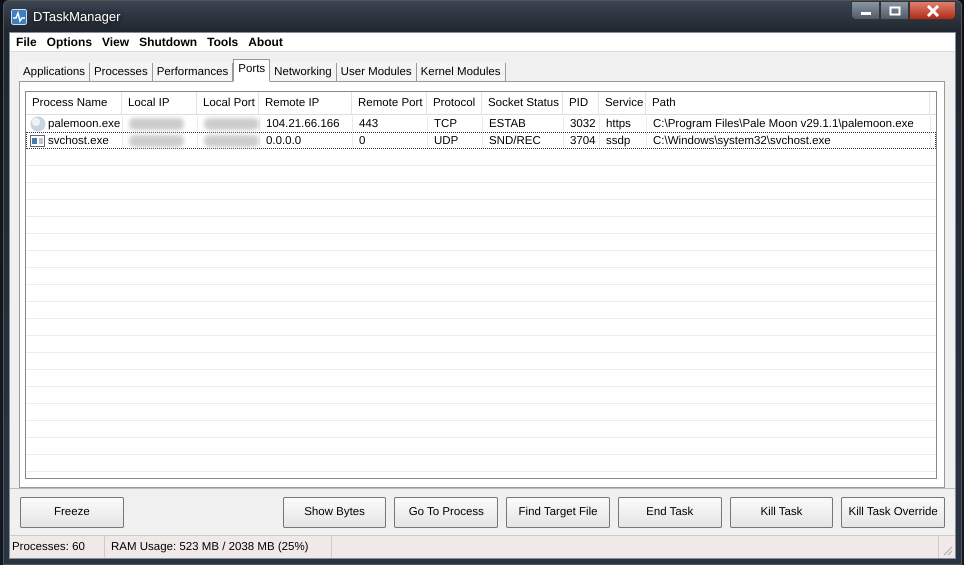 Image resolution: width=964 pixels, height=565 pixels. Describe the element at coordinates (84, 124) in the screenshot. I see `table-cell: palemoon.exe` at that location.